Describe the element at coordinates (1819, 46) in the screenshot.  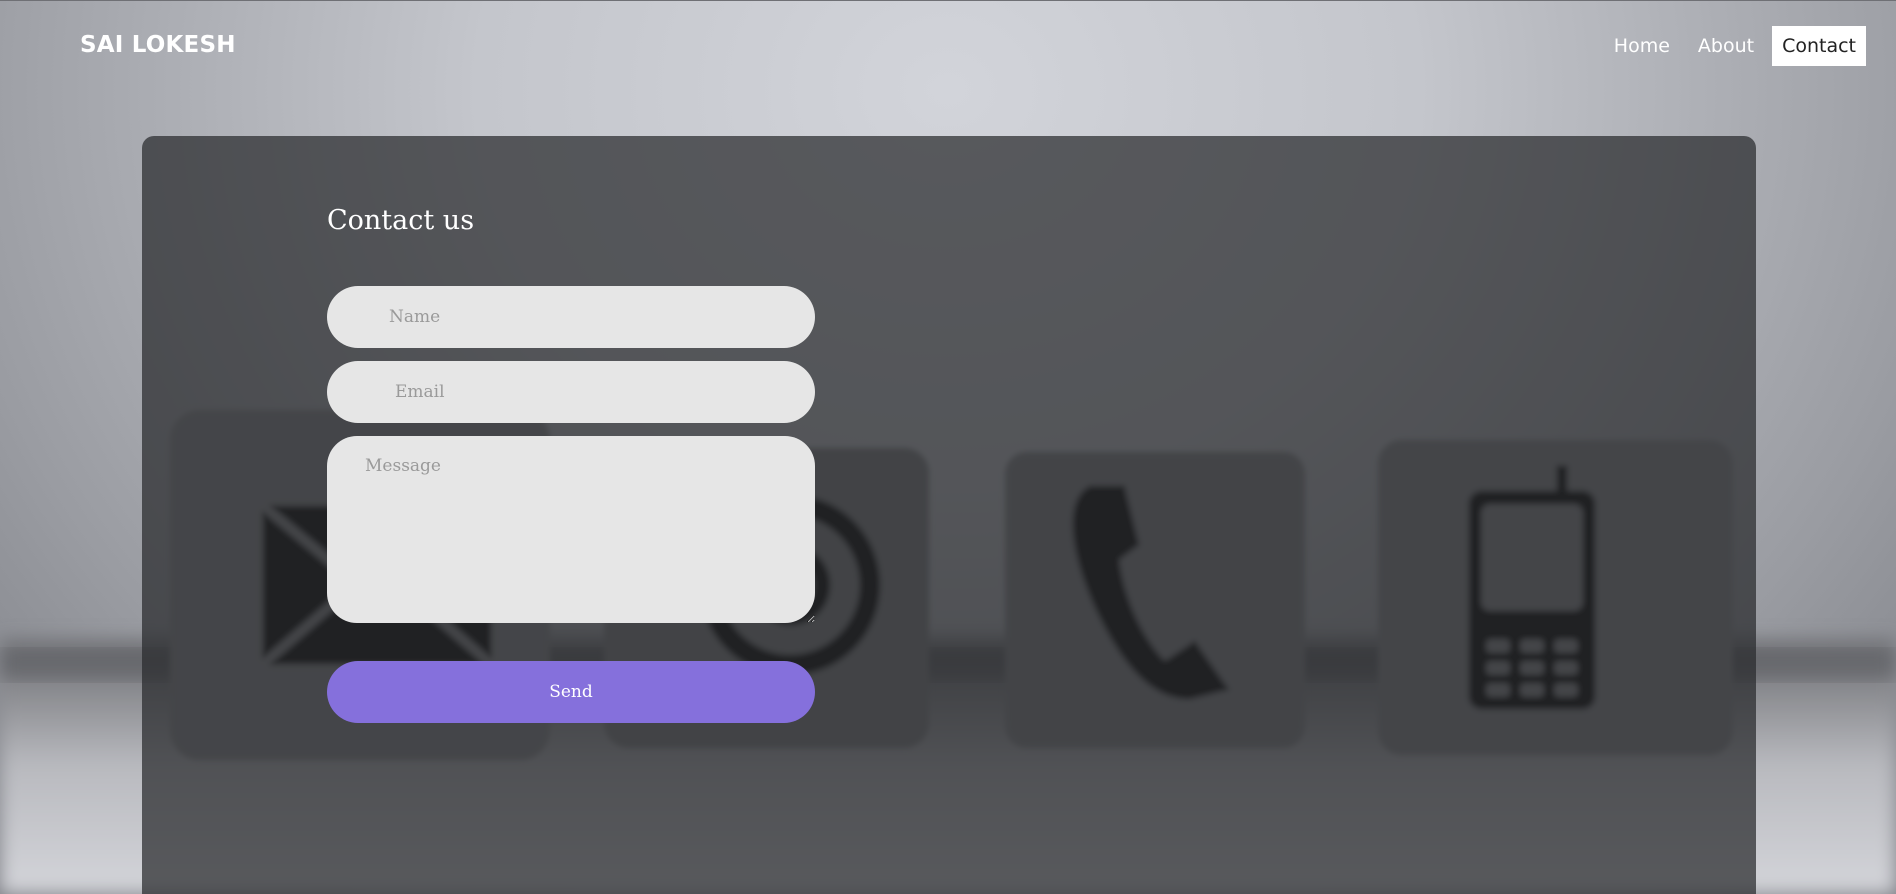
I see `nav-contact: Contact` at that location.